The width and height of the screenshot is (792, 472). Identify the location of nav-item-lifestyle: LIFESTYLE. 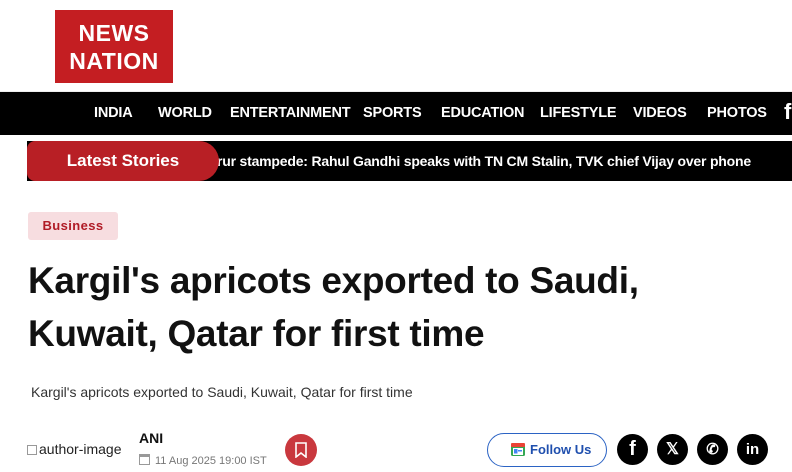
(578, 113).